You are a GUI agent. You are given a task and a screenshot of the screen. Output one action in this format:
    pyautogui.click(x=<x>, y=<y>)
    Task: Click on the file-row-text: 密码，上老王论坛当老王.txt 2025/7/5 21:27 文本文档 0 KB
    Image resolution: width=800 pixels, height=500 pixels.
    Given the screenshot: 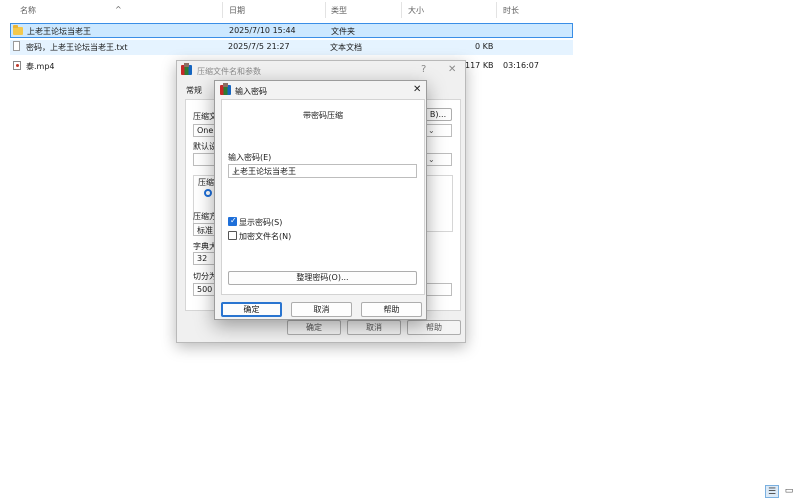 What is the action you would take?
    pyautogui.click(x=291, y=47)
    